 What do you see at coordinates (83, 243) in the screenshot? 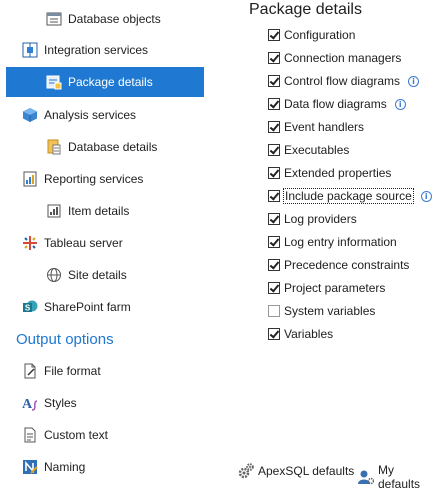
I see `sidebar-item-label: Tableau server` at bounding box center [83, 243].